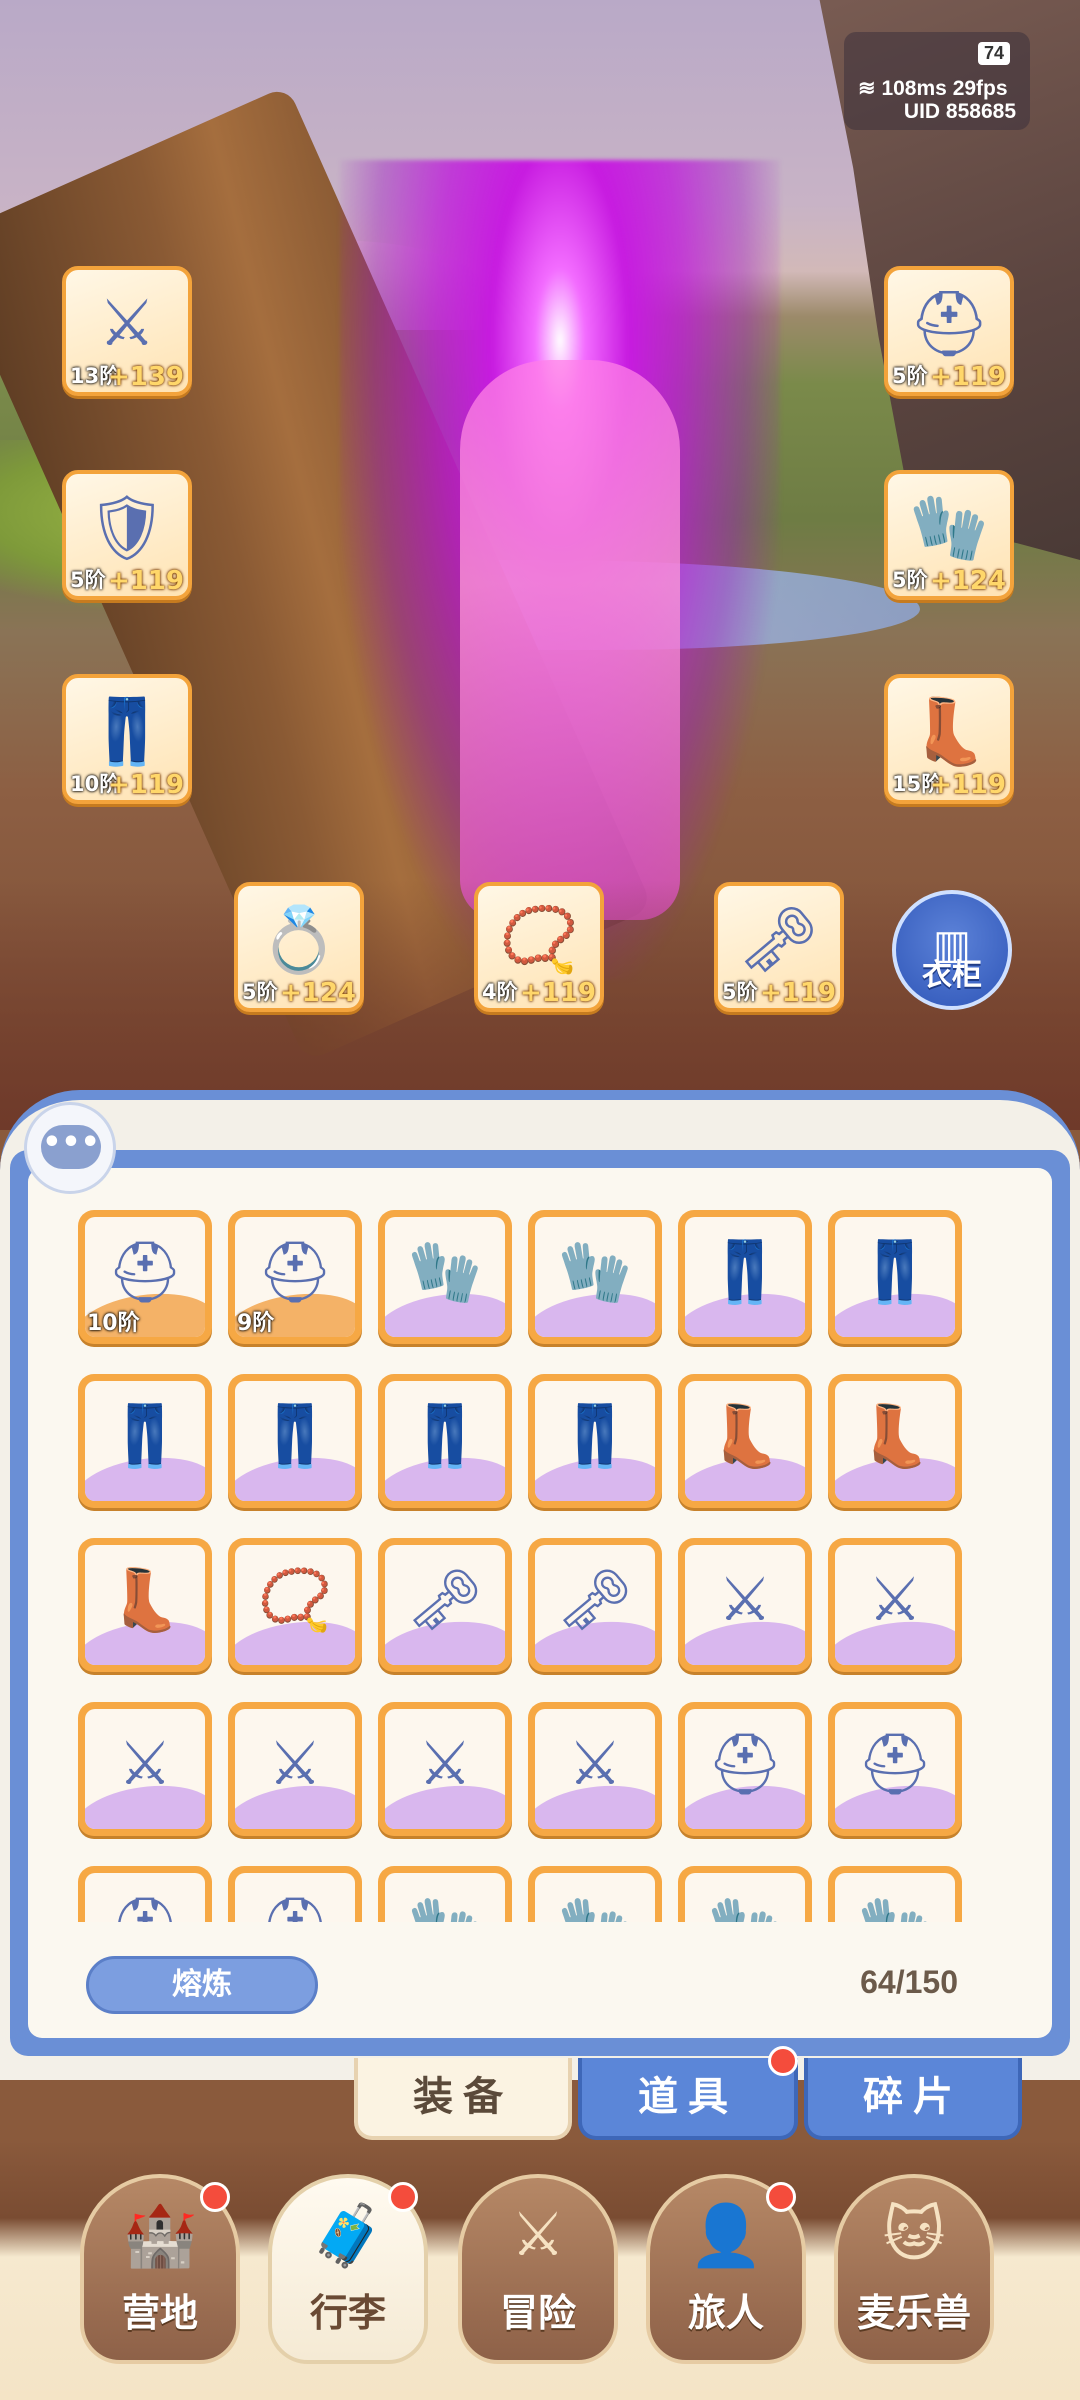 This screenshot has height=2400, width=1080. I want to click on necklace-icon: 📿, so click(539, 940).